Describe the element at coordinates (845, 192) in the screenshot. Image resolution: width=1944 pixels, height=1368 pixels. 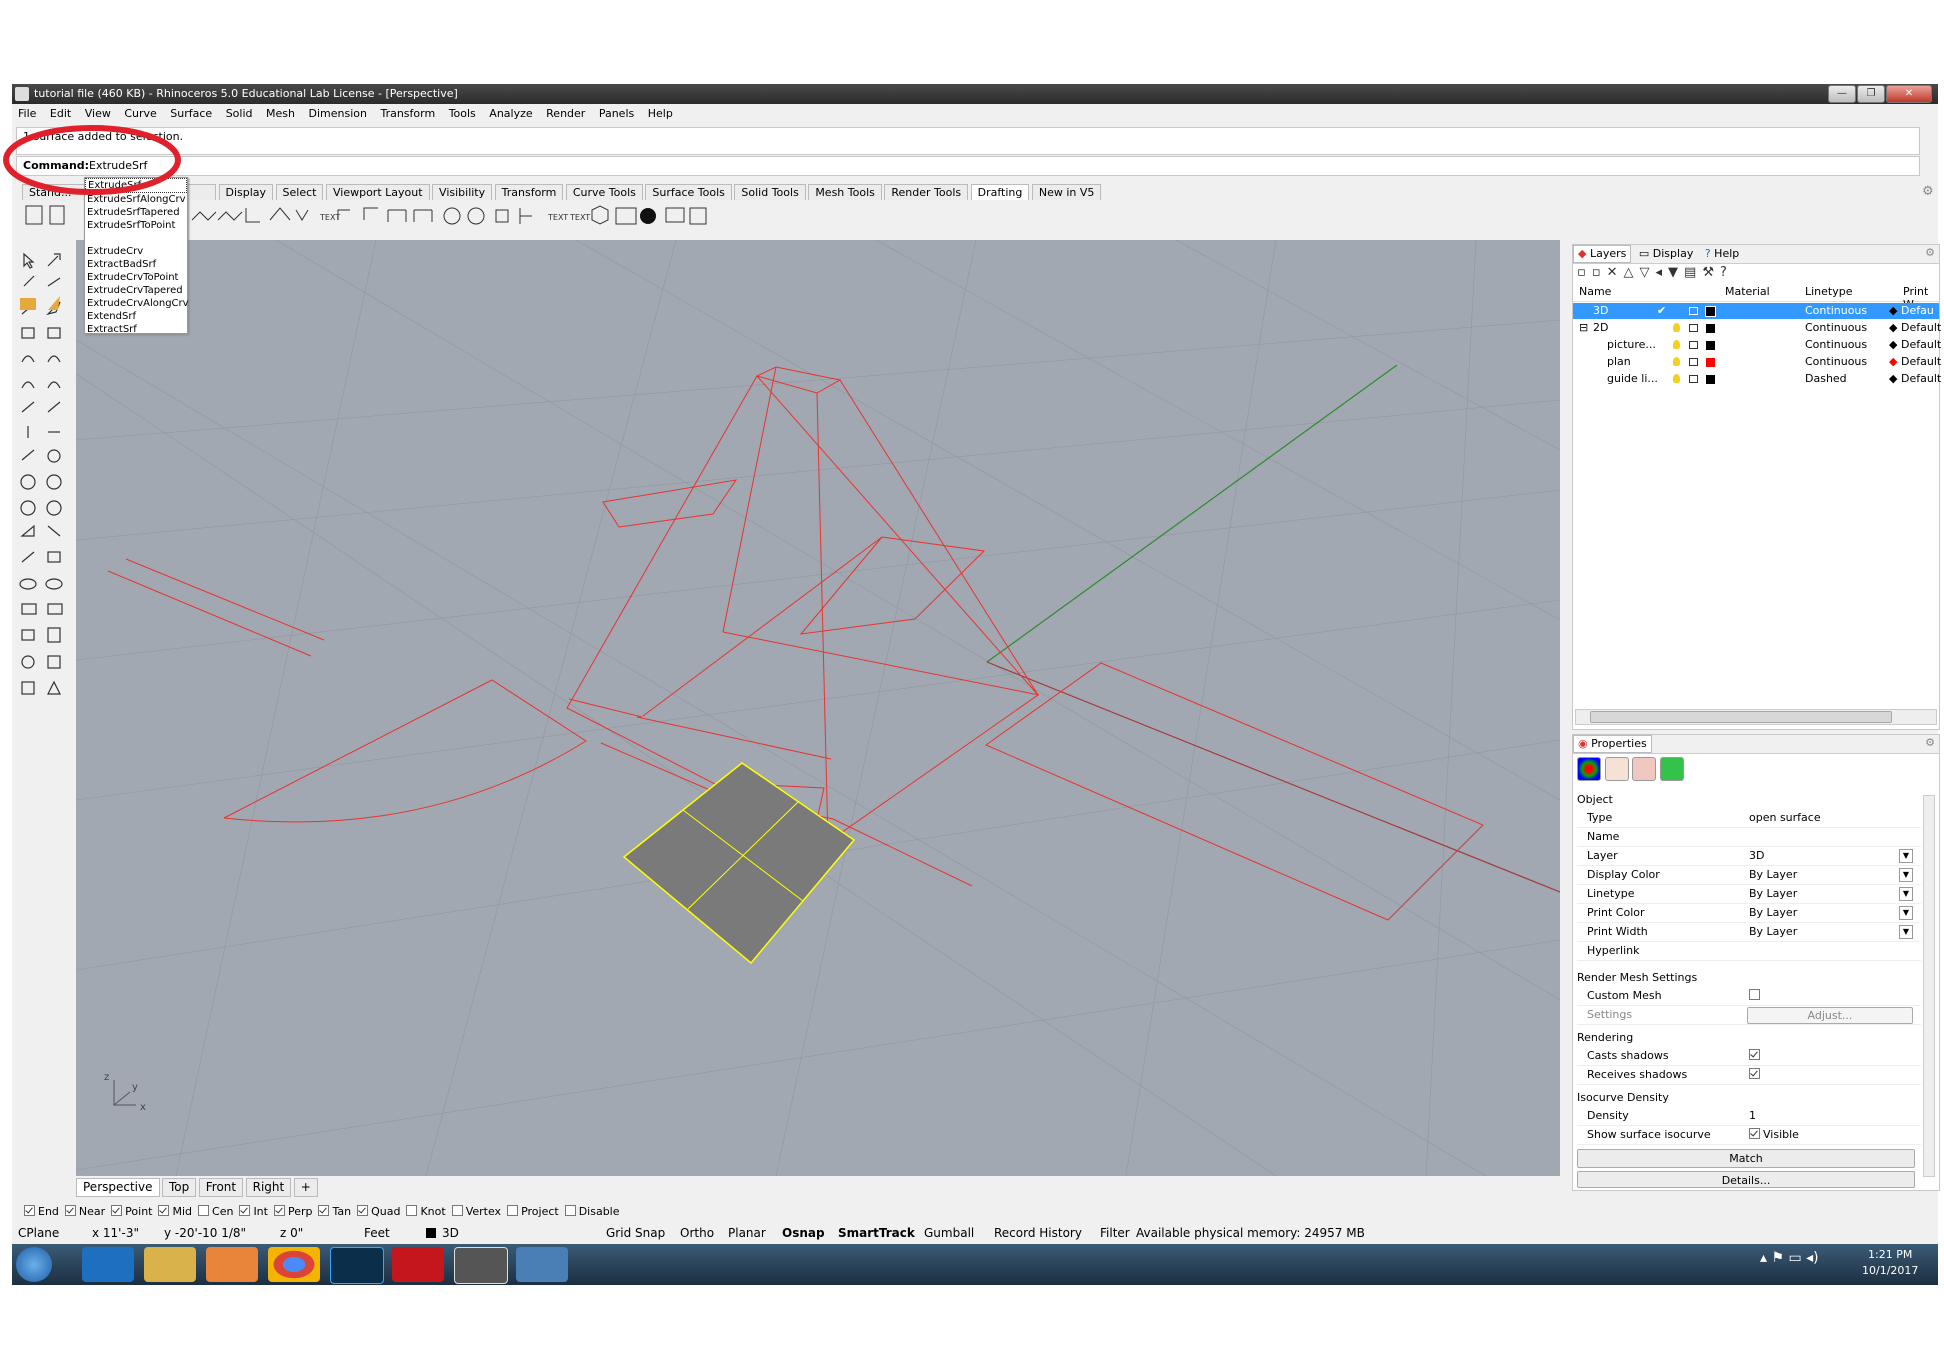
I see `tab-mesh-tools: Mesh Tools` at that location.